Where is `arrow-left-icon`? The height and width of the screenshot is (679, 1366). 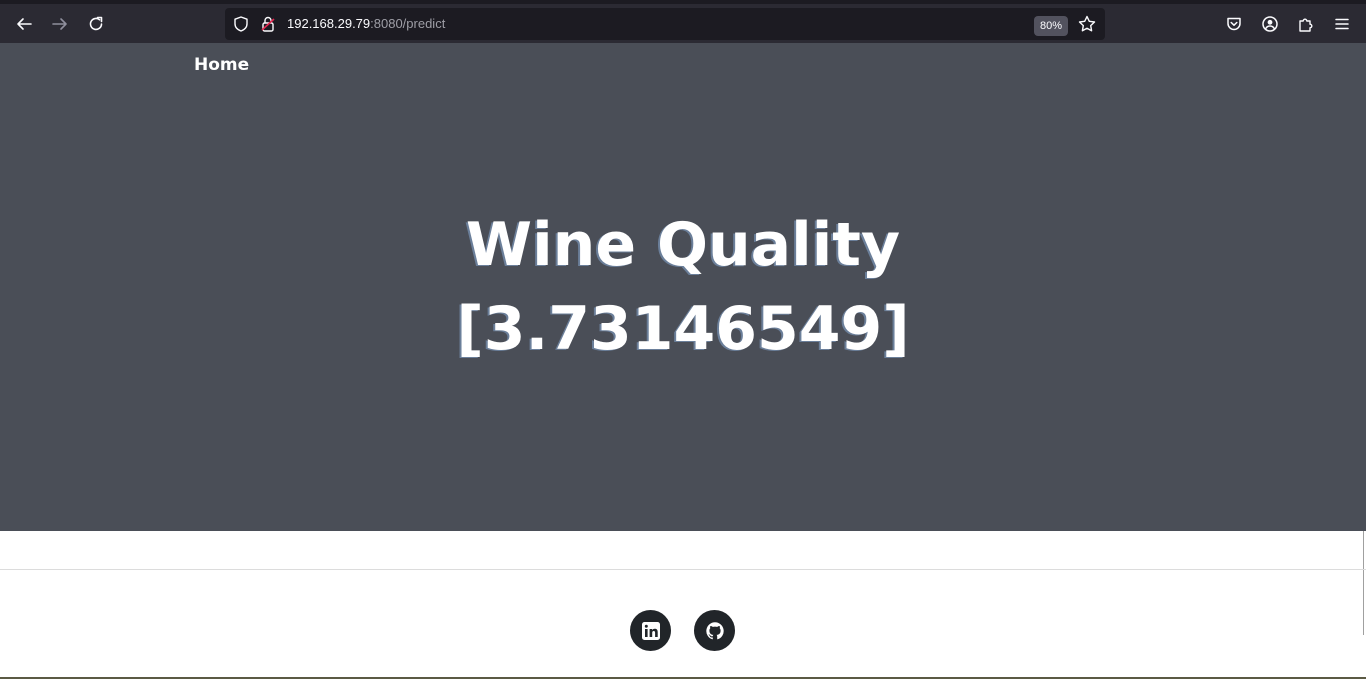
arrow-left-icon is located at coordinates (24, 24).